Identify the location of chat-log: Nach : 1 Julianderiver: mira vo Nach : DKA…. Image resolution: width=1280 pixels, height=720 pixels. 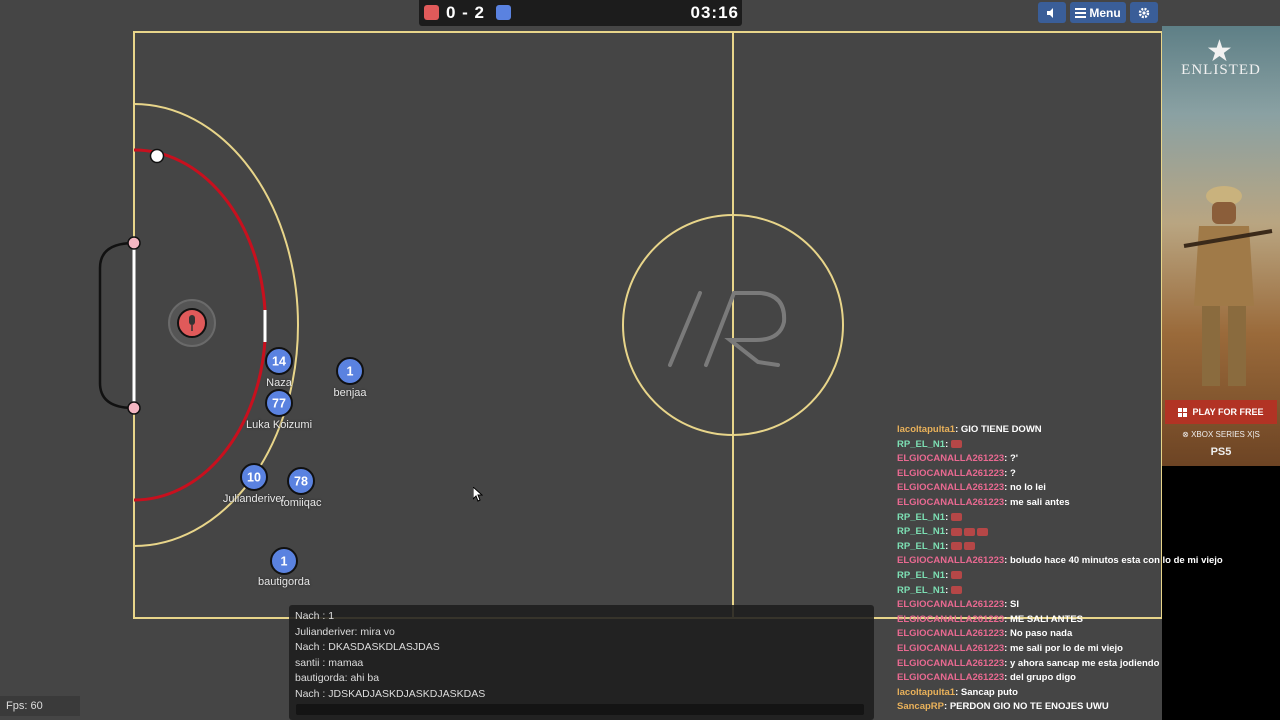
(390, 655).